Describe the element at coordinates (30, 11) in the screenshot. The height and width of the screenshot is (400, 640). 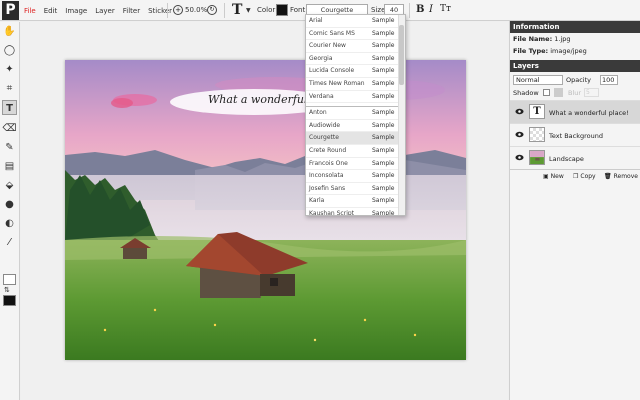
I see `menu-file: File` at that location.